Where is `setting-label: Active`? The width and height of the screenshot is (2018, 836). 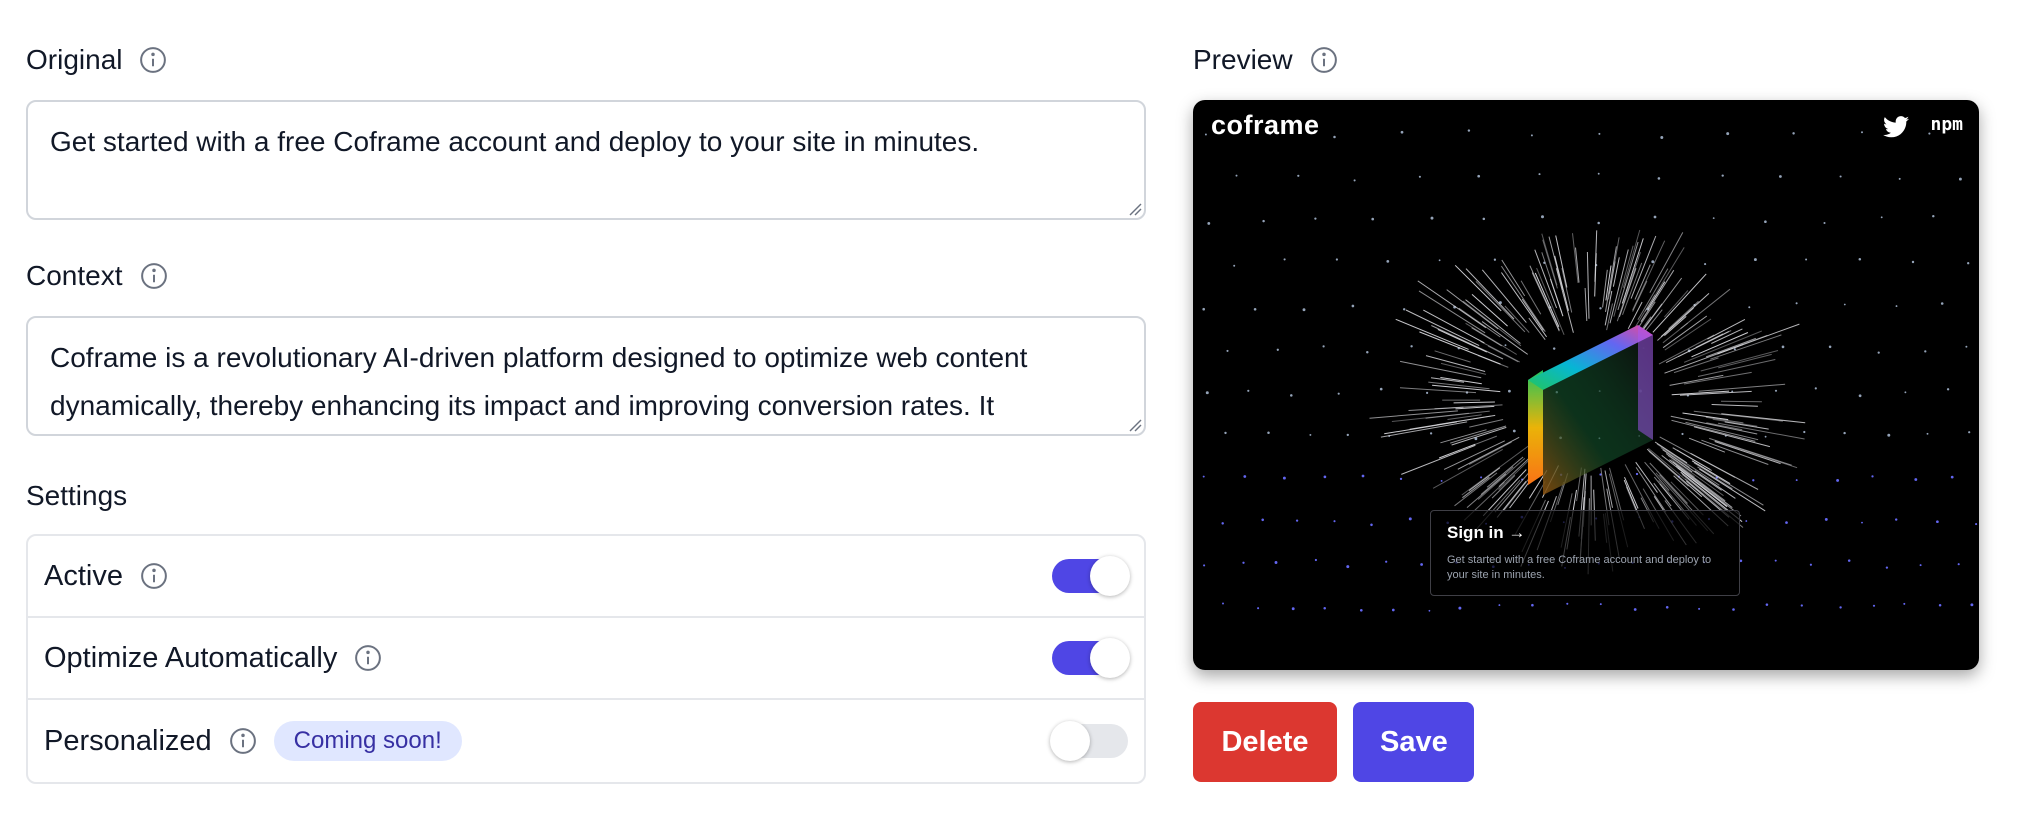 setting-label: Active is located at coordinates (83, 575).